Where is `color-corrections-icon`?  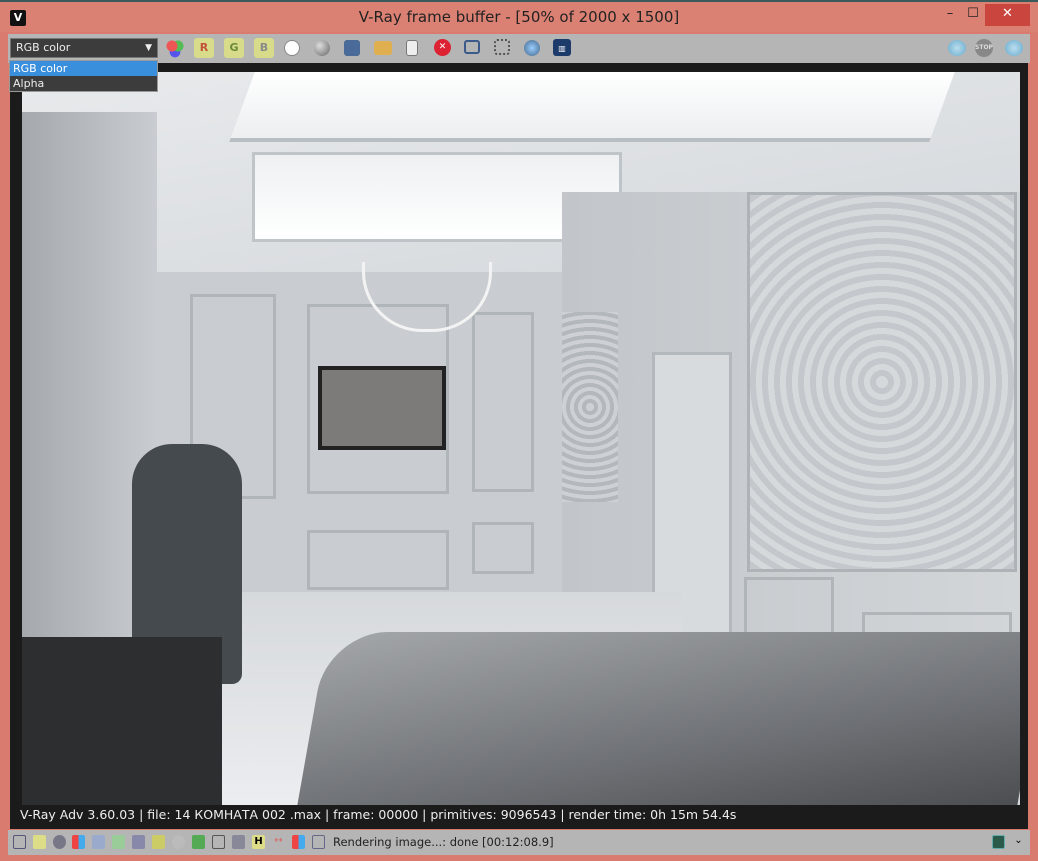
color-corrections-icon is located at coordinates (39, 842).